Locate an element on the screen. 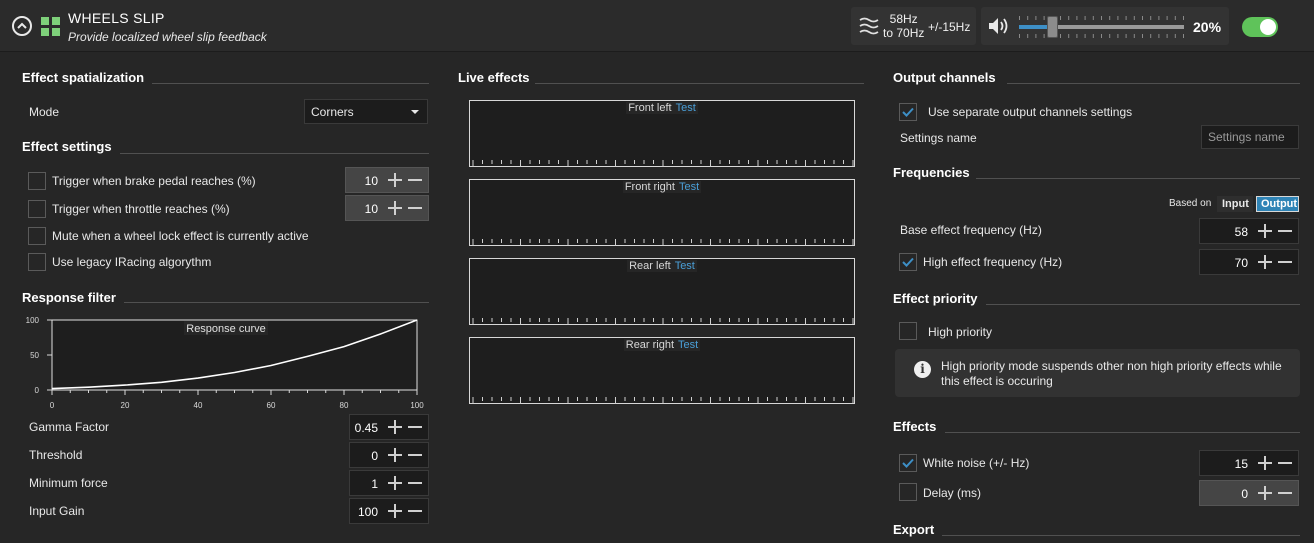 The height and width of the screenshot is (543, 1314). mute-wheel-lock-checkbox is located at coordinates (37, 236).